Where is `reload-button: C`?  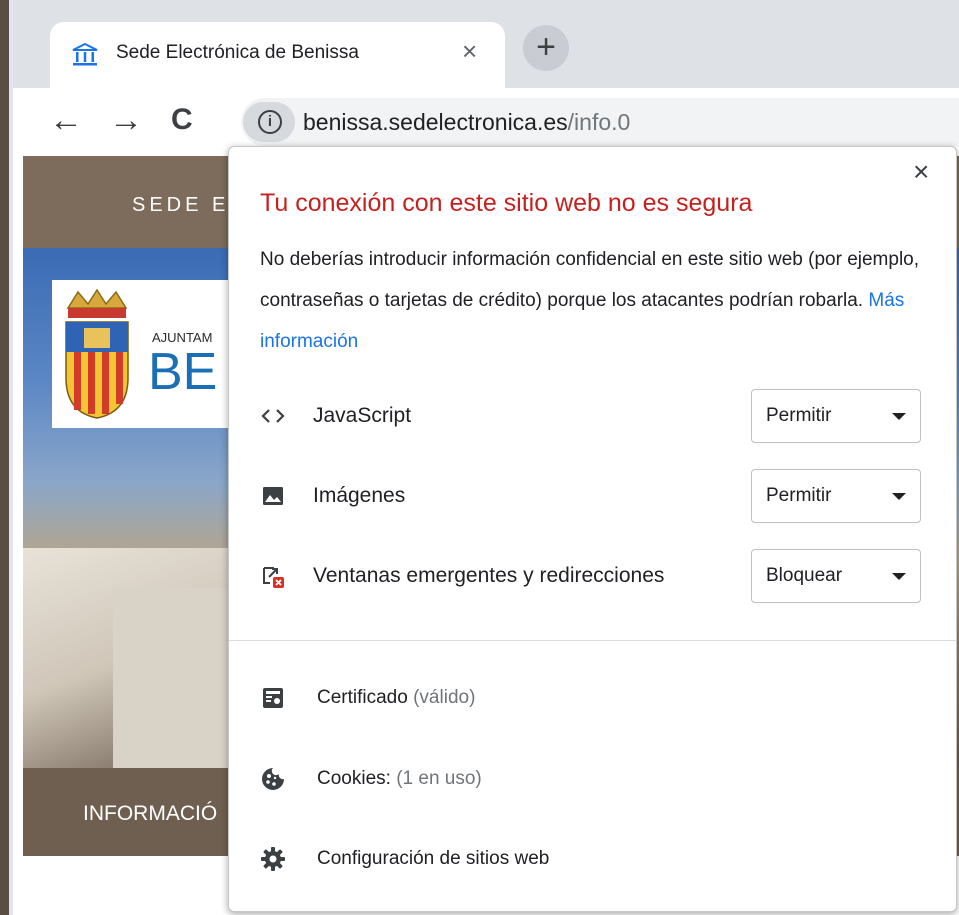
reload-button: C is located at coordinates (182, 120).